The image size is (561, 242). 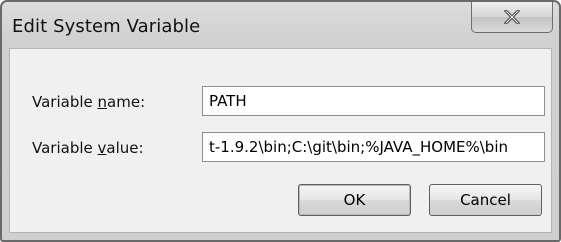 What do you see at coordinates (88, 148) in the screenshot?
I see `variable-value-label: Variable value:` at bounding box center [88, 148].